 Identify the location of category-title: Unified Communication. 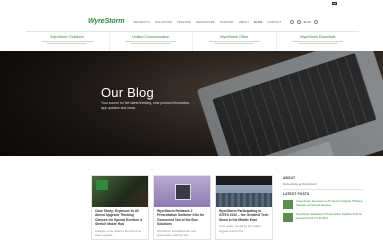
(151, 37).